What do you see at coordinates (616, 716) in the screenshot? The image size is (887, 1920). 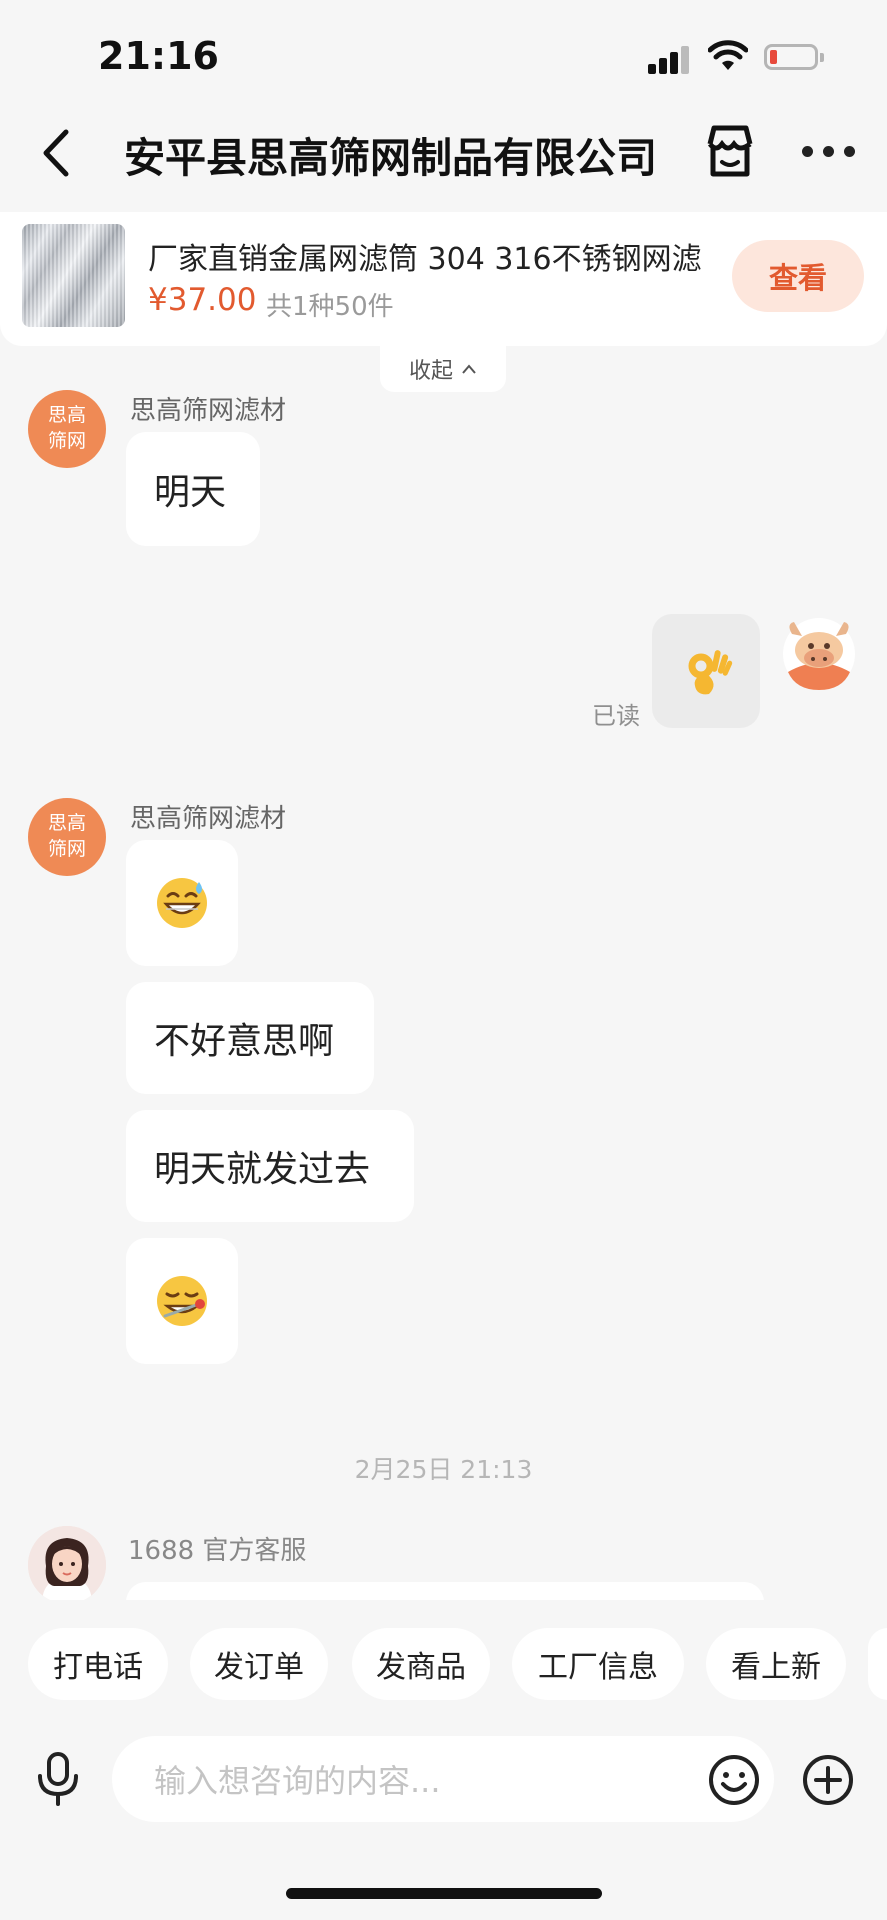 I see `read-status: 已读` at bounding box center [616, 716].